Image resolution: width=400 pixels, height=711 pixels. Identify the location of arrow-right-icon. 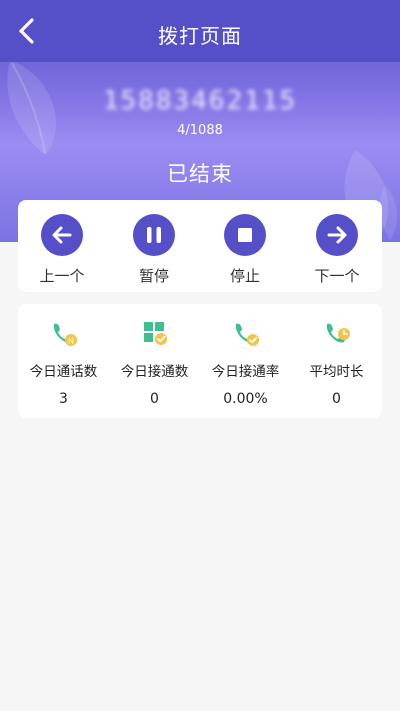
(337, 235).